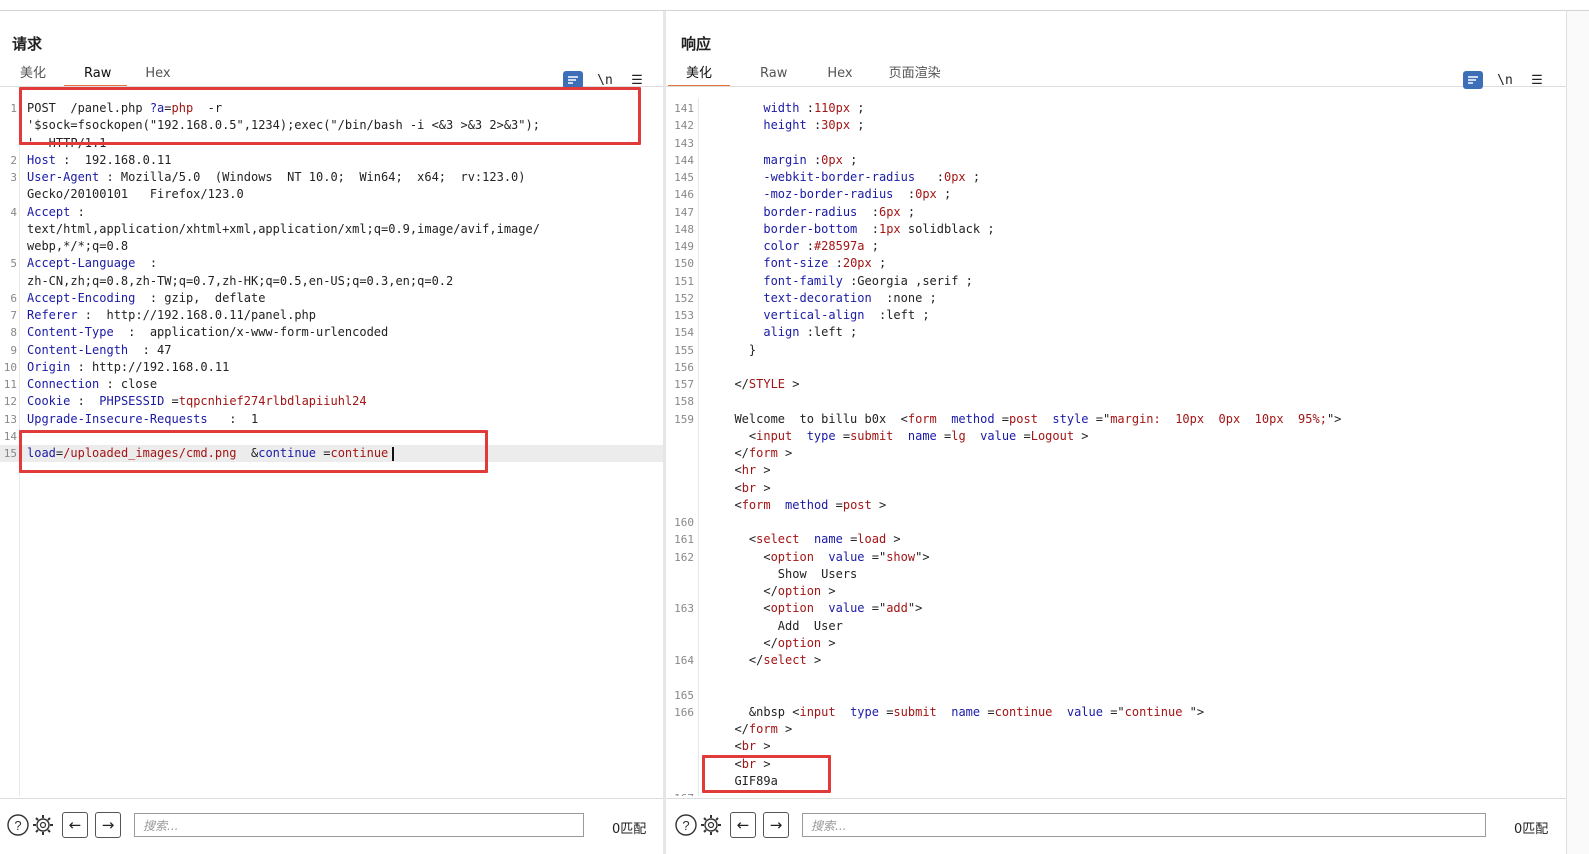 This screenshot has height=854, width=1589. Describe the element at coordinates (1116, 367) in the screenshot. I see `code-line: 156` at that location.